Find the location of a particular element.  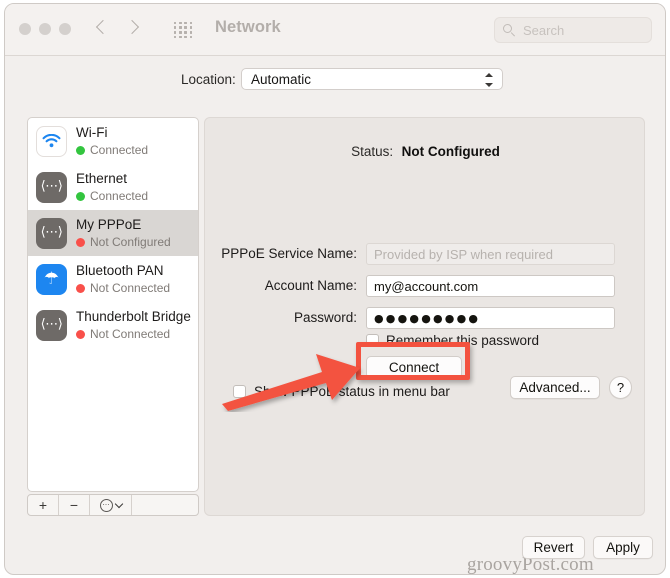

chevron-updown-icon is located at coordinates (489, 80).